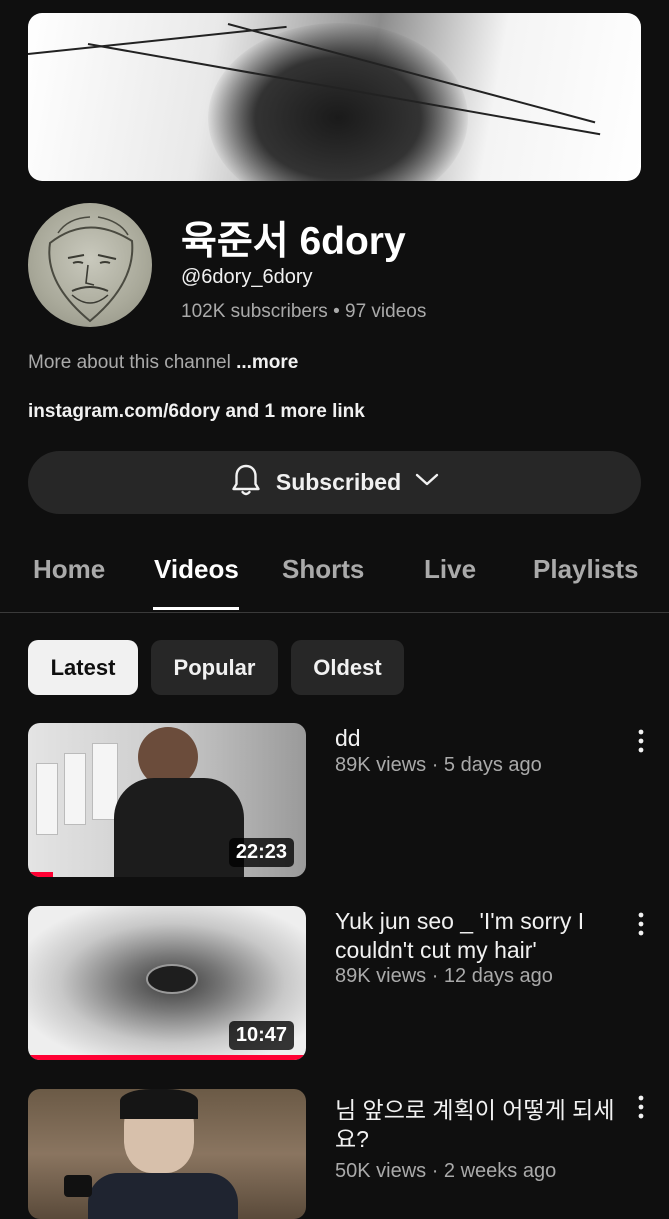 The image size is (669, 1219). I want to click on bell-icon, so click(246, 482).